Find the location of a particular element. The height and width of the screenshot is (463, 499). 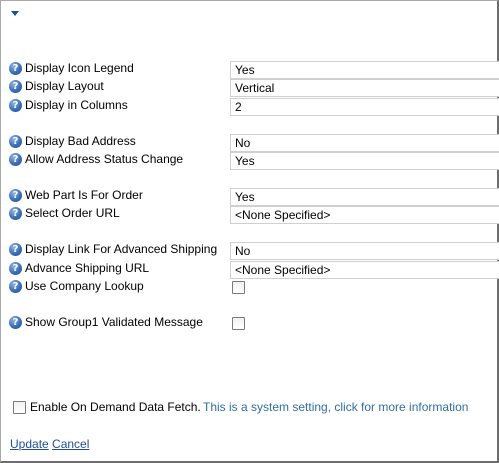

show-group1-validated-message-label: Show Group1 Validated Message is located at coordinates (114, 322).